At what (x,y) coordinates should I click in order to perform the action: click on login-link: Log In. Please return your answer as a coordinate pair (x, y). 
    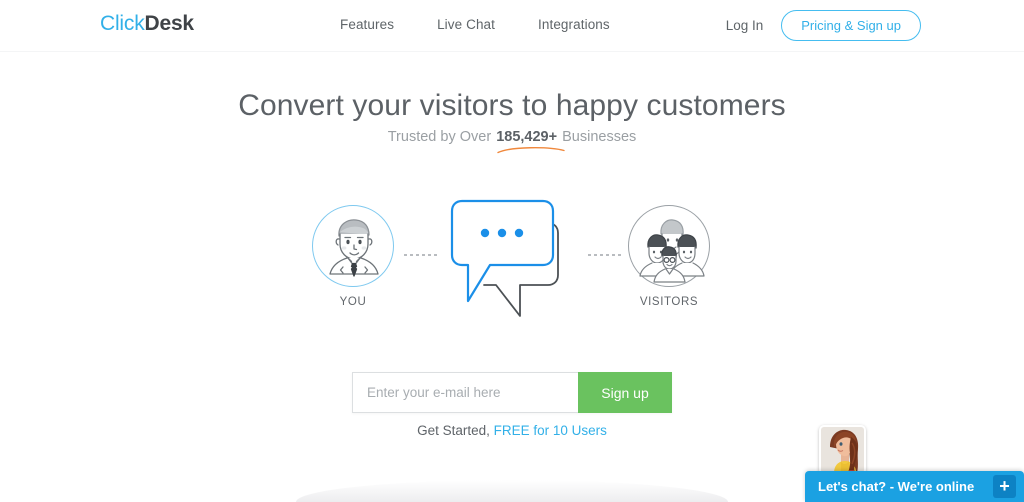
    Looking at the image, I should click on (745, 25).